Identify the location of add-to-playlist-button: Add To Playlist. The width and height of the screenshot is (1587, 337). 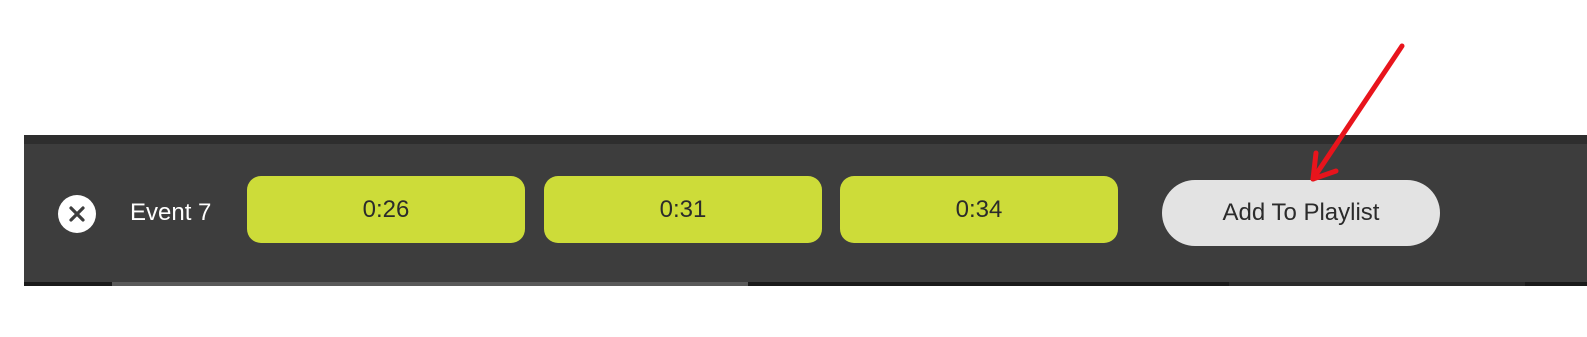
(1301, 213).